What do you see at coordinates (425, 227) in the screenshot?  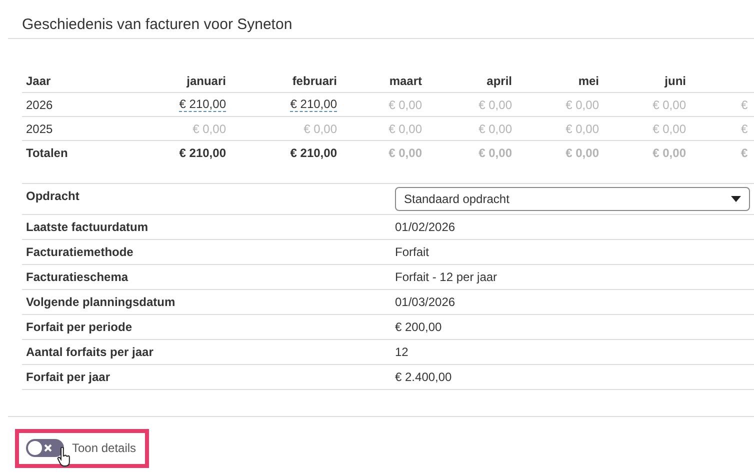 I see `detail-value: 01/02/2026` at bounding box center [425, 227].